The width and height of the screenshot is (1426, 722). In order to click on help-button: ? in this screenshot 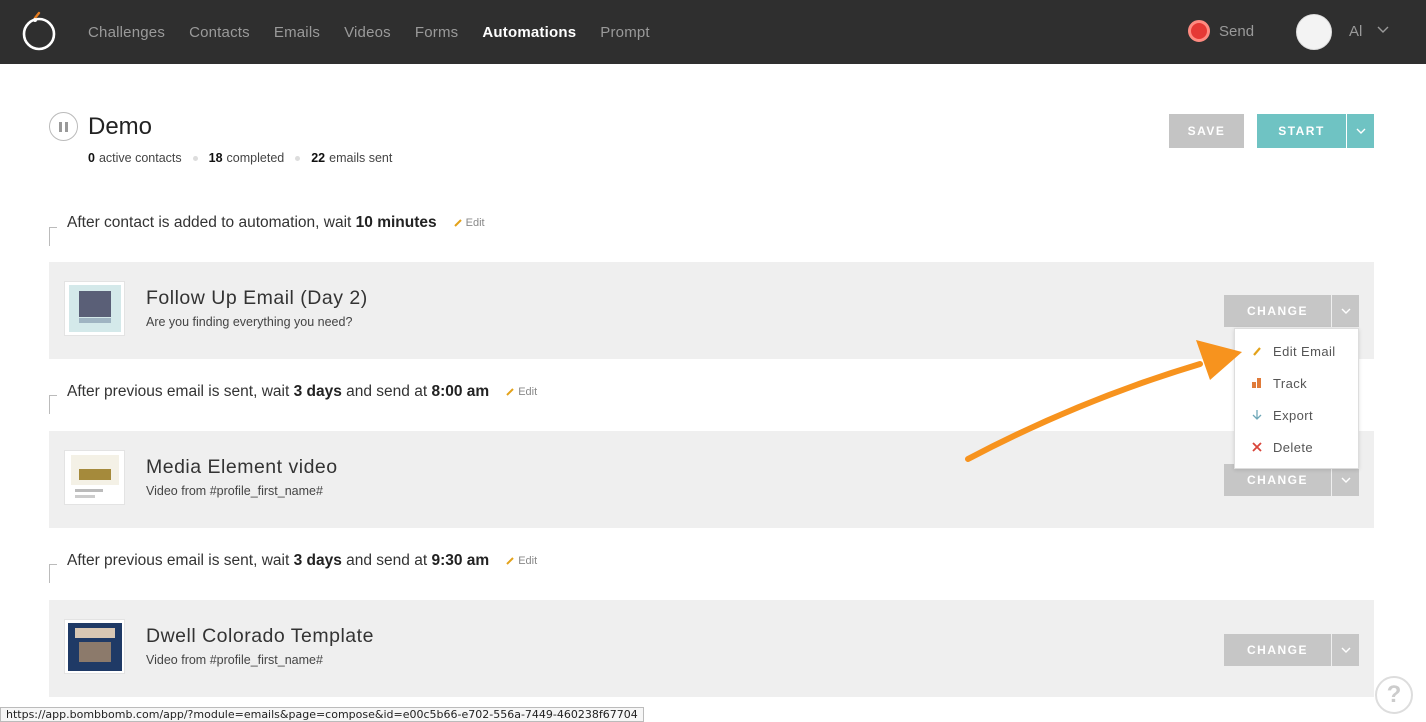, I will do `click(1394, 695)`.